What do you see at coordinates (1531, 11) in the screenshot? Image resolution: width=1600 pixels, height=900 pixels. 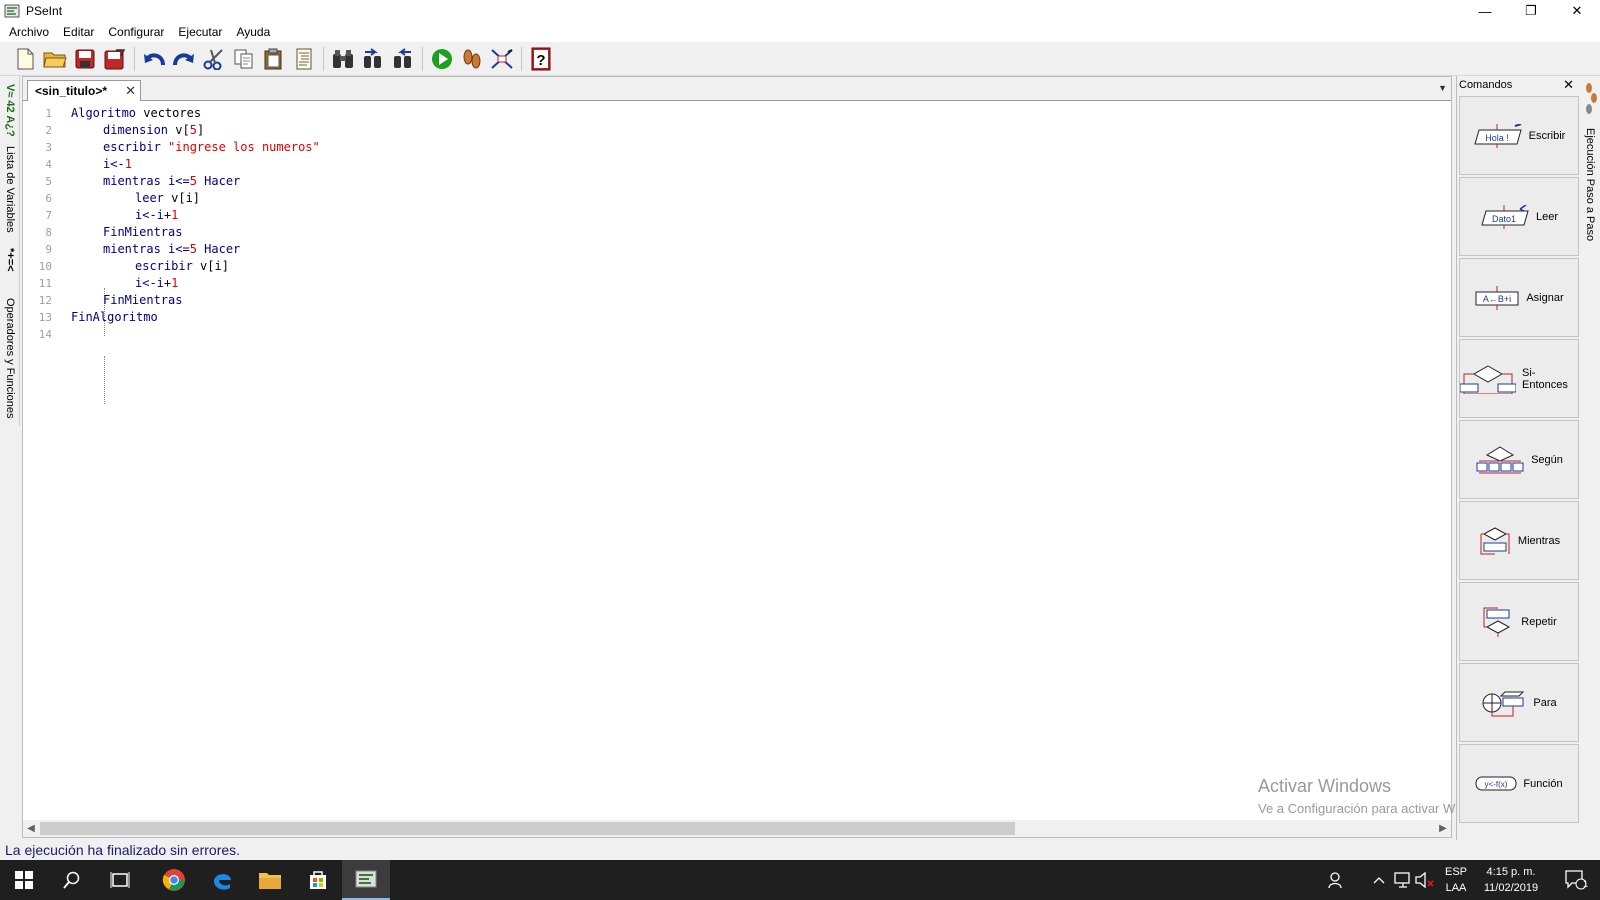 I see `restore-button: ❐` at bounding box center [1531, 11].